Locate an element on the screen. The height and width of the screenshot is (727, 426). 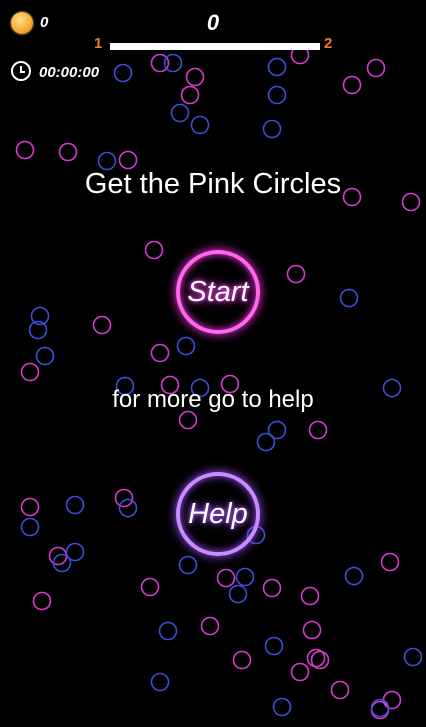
help-button-label: Help is located at coordinates (218, 513).